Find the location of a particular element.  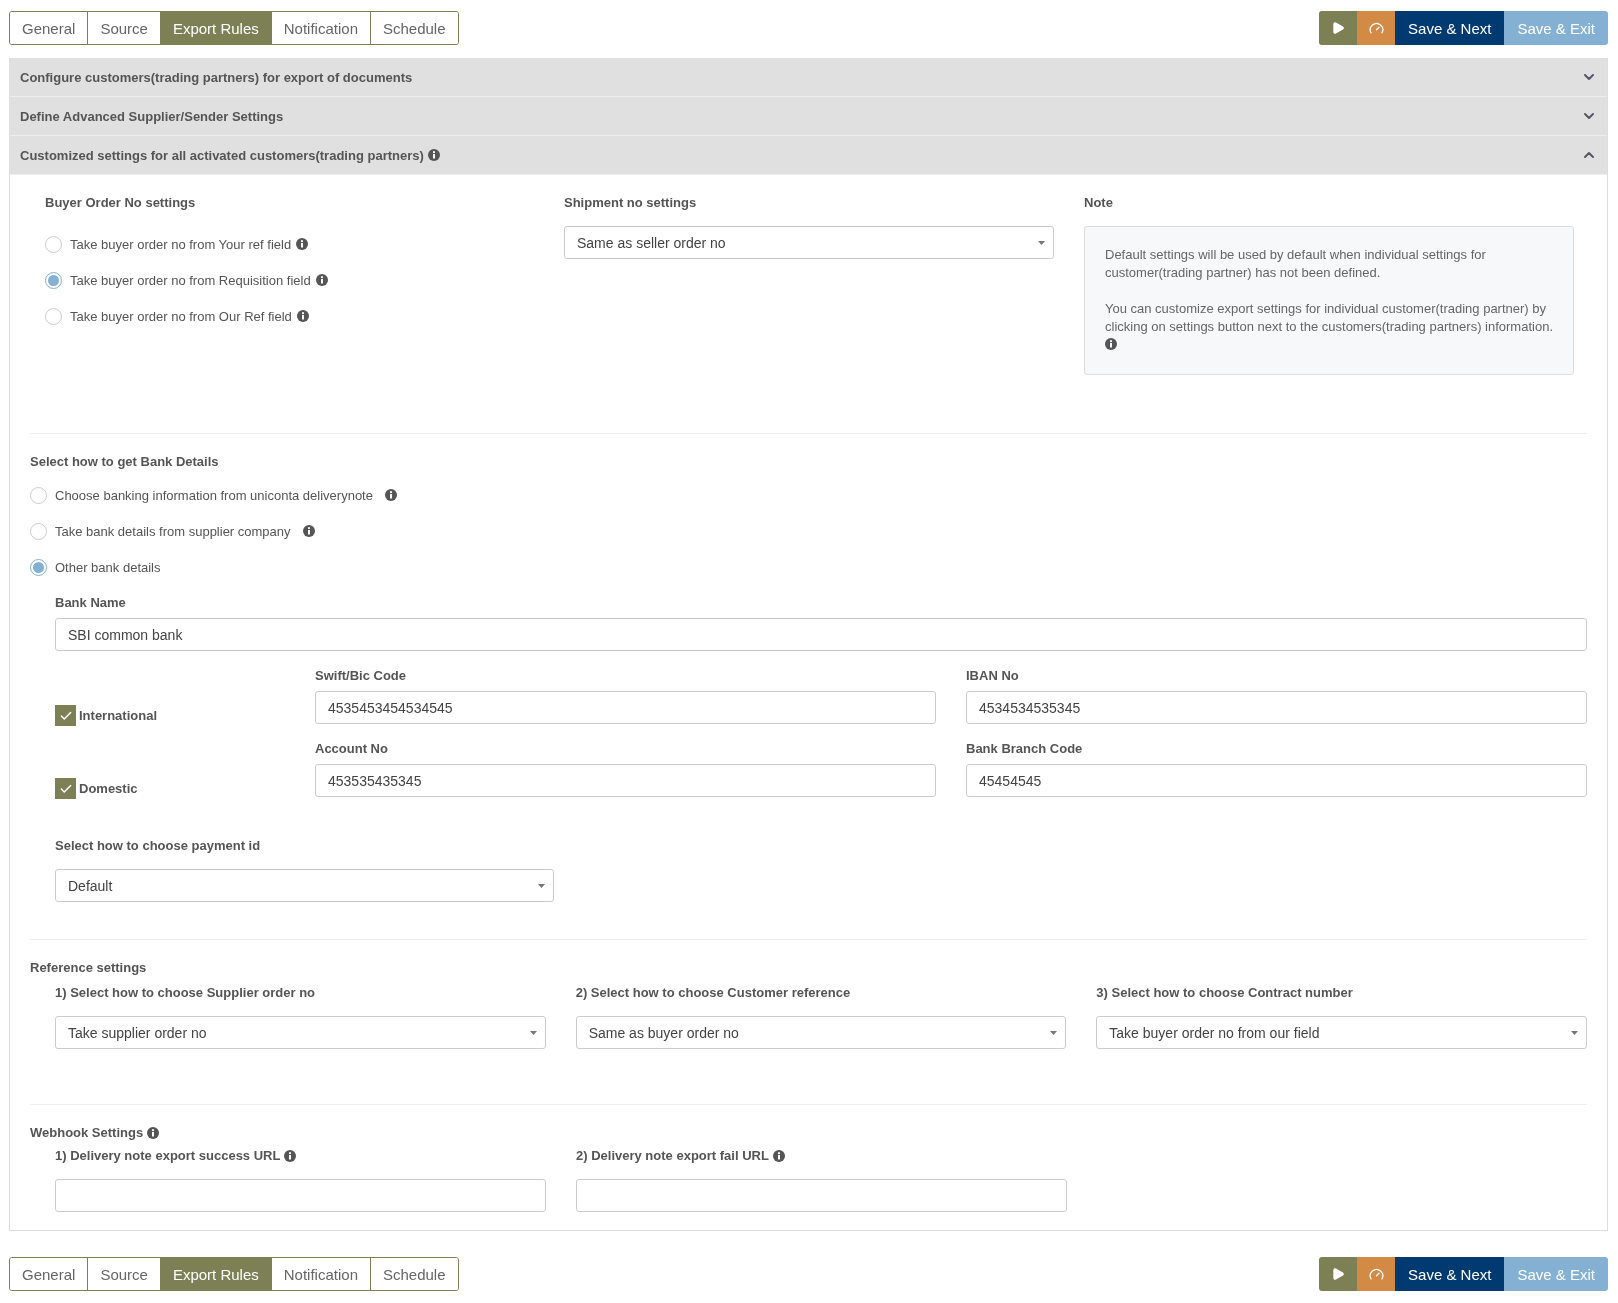

field-label: Bank Branch Code is located at coordinates (1025, 748).